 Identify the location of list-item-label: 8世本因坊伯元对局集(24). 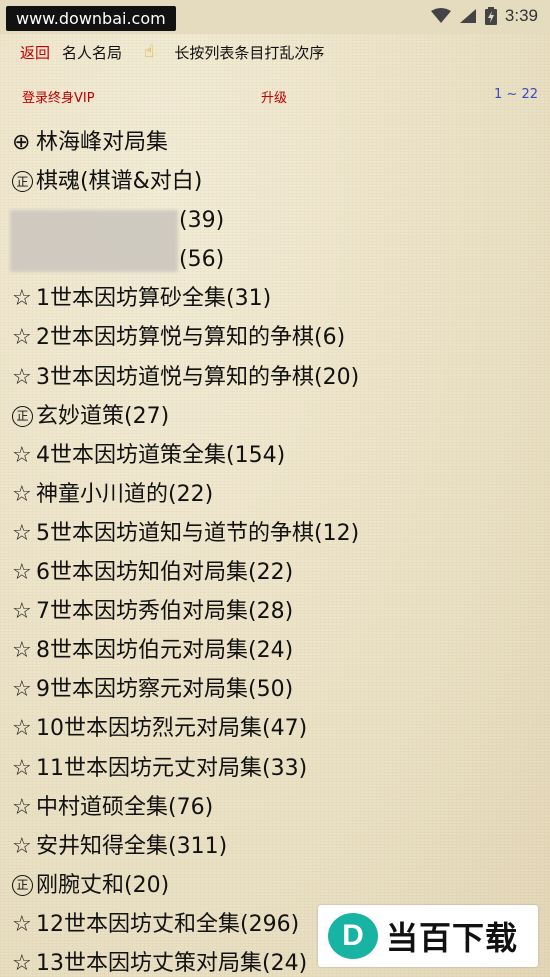
(165, 651).